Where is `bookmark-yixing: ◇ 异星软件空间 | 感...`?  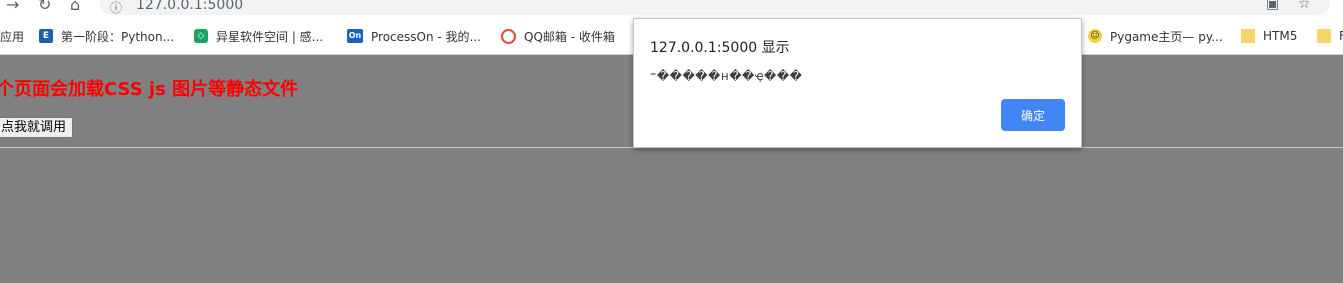
bookmark-yixing: ◇ 异星软件空间 | 感... is located at coordinates (258, 36).